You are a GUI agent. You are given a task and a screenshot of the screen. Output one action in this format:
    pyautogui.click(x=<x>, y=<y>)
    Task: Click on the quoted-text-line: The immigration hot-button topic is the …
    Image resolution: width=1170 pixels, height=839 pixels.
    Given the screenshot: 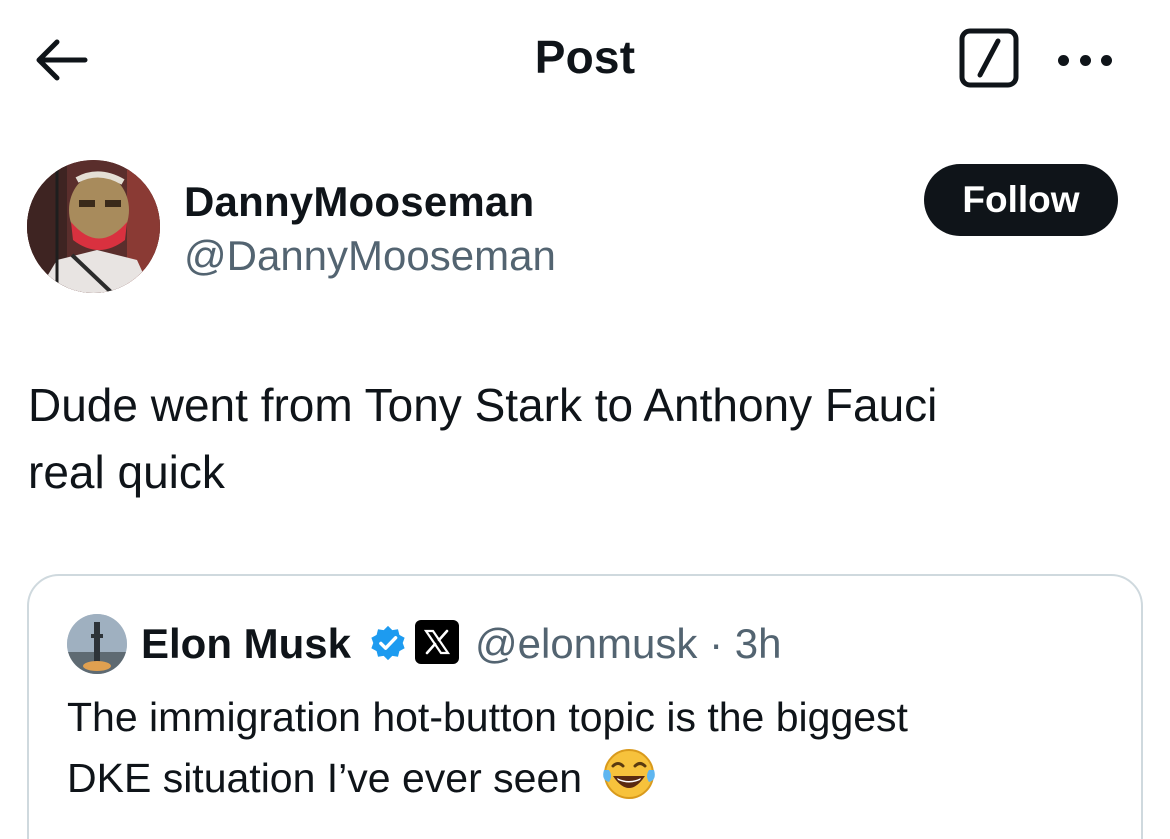 What is the action you would take?
    pyautogui.click(x=487, y=717)
    